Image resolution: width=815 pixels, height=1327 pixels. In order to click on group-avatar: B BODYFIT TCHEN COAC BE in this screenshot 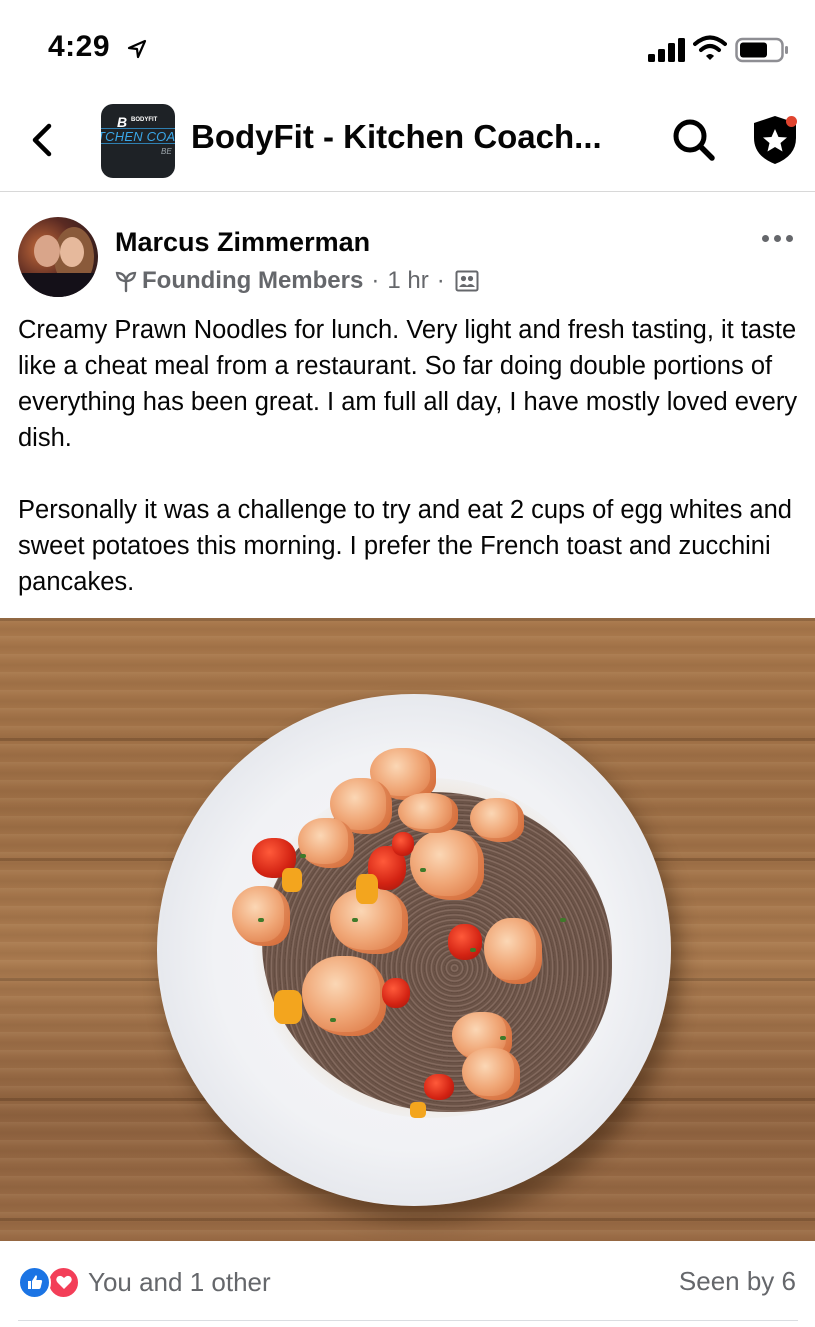, I will do `click(138, 141)`.